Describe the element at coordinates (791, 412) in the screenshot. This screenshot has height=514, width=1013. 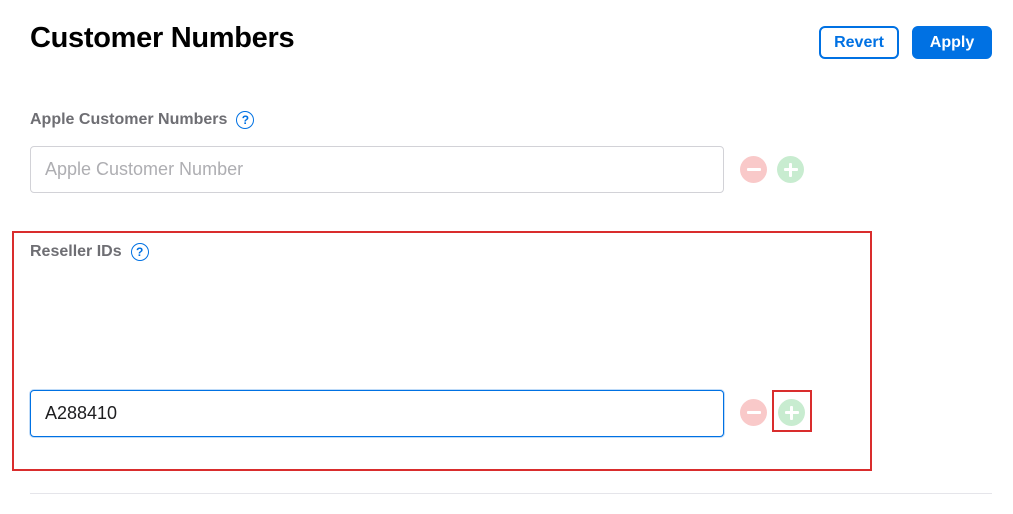
I see `add-reseller-id-button` at that location.